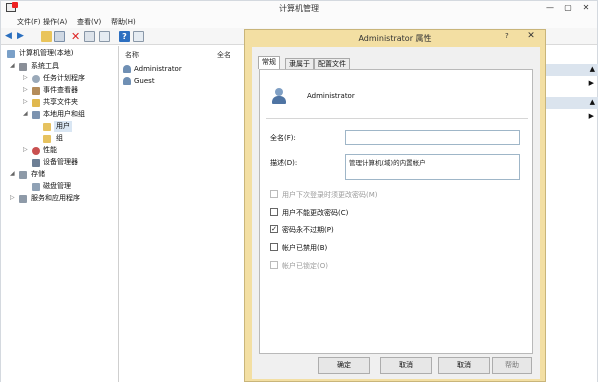 The height and width of the screenshot is (382, 598). Describe the element at coordinates (569, 214) in the screenshot. I see `actions-pane: ▲ ▶ ▲ ▶` at that location.